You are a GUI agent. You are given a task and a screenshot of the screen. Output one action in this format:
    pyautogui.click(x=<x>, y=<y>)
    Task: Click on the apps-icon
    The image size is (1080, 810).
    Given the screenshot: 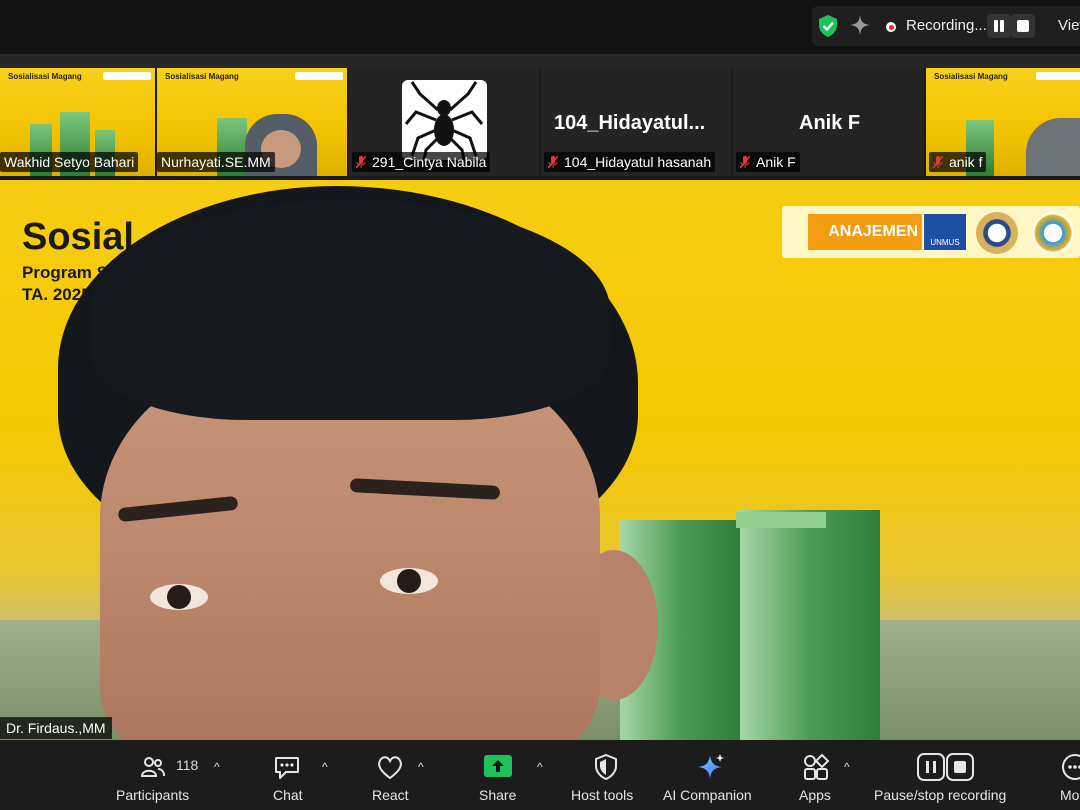 What is the action you would take?
    pyautogui.click(x=817, y=766)
    